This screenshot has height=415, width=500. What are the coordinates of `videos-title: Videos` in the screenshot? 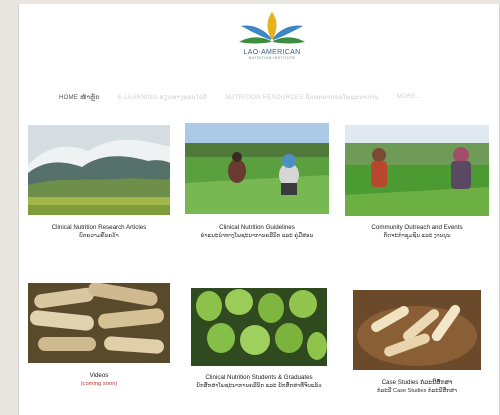 It's located at (99, 375).